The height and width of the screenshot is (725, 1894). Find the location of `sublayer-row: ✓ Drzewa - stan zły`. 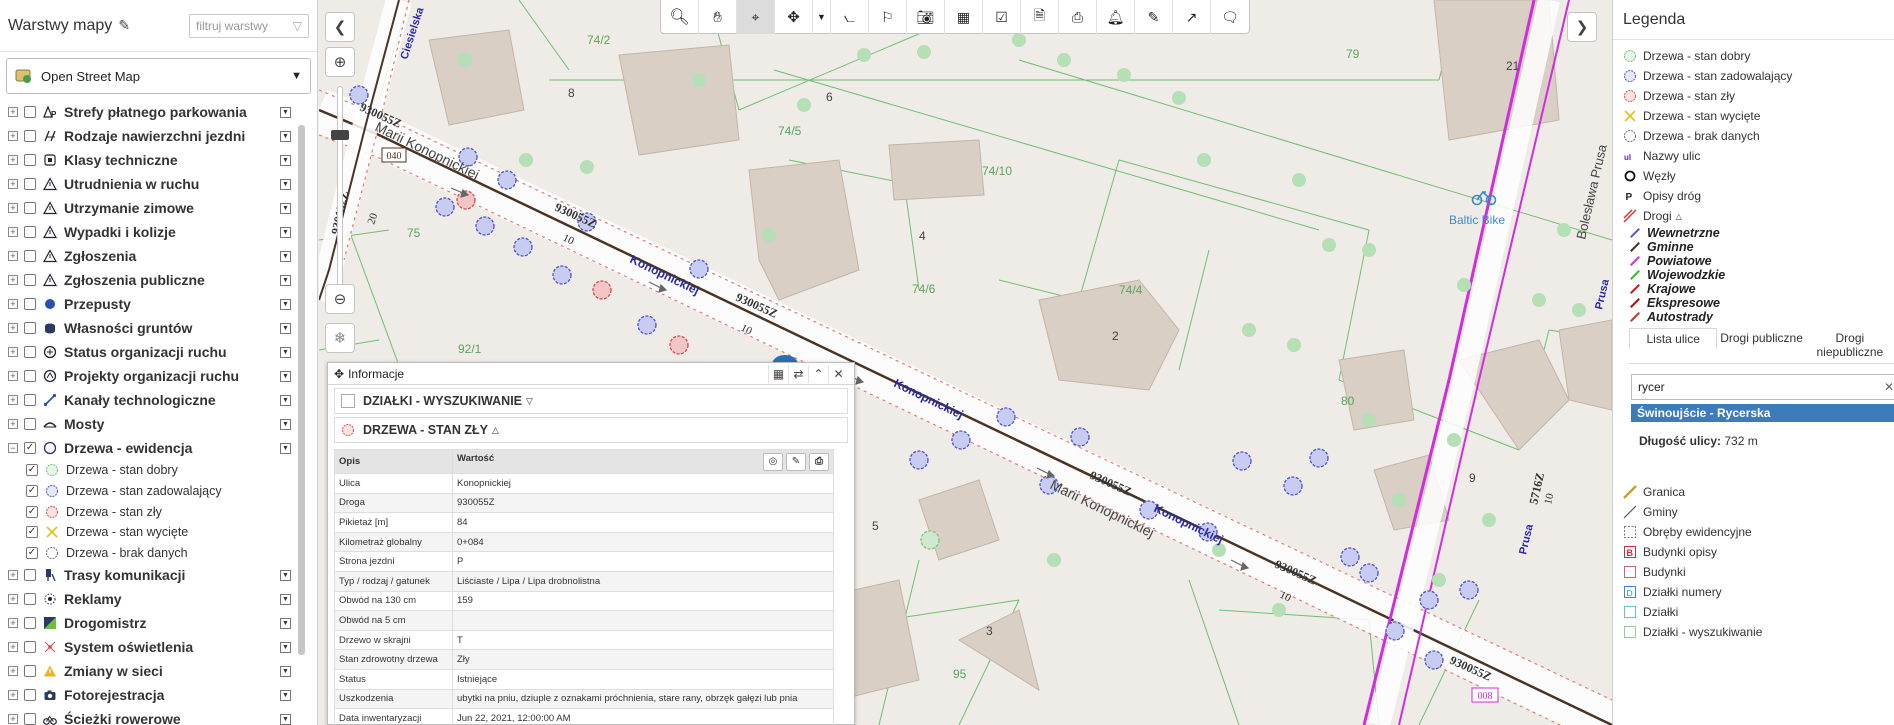

sublayer-row: ✓ Drzewa - stan zły is located at coordinates (150, 511).